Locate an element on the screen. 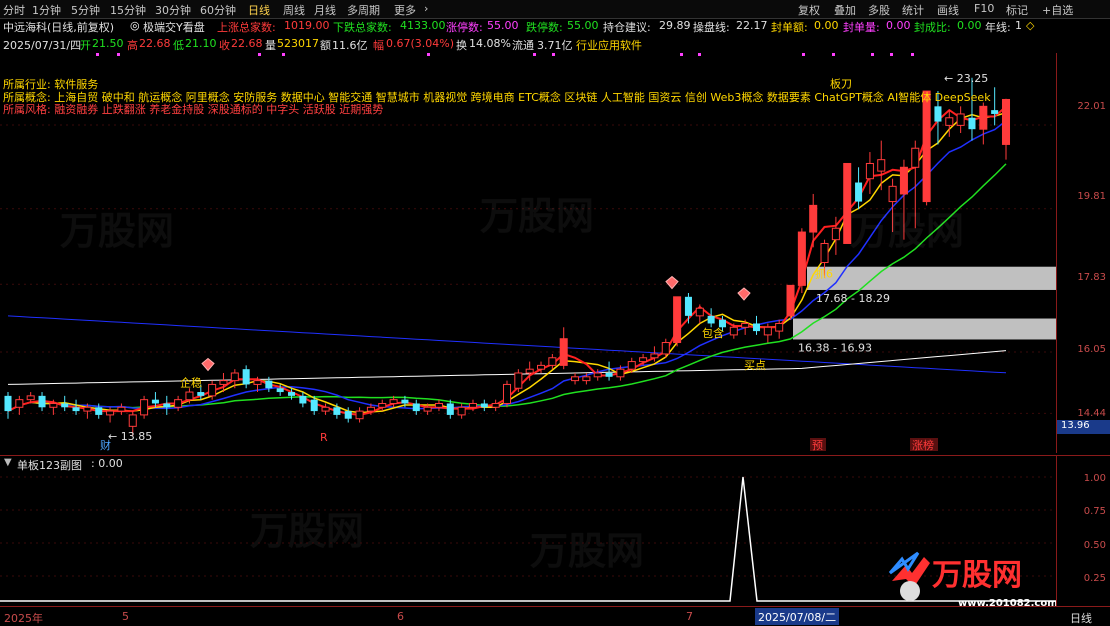 The width and height of the screenshot is (1110, 626). sub-tick: 0.75 is located at coordinates (1094, 511).